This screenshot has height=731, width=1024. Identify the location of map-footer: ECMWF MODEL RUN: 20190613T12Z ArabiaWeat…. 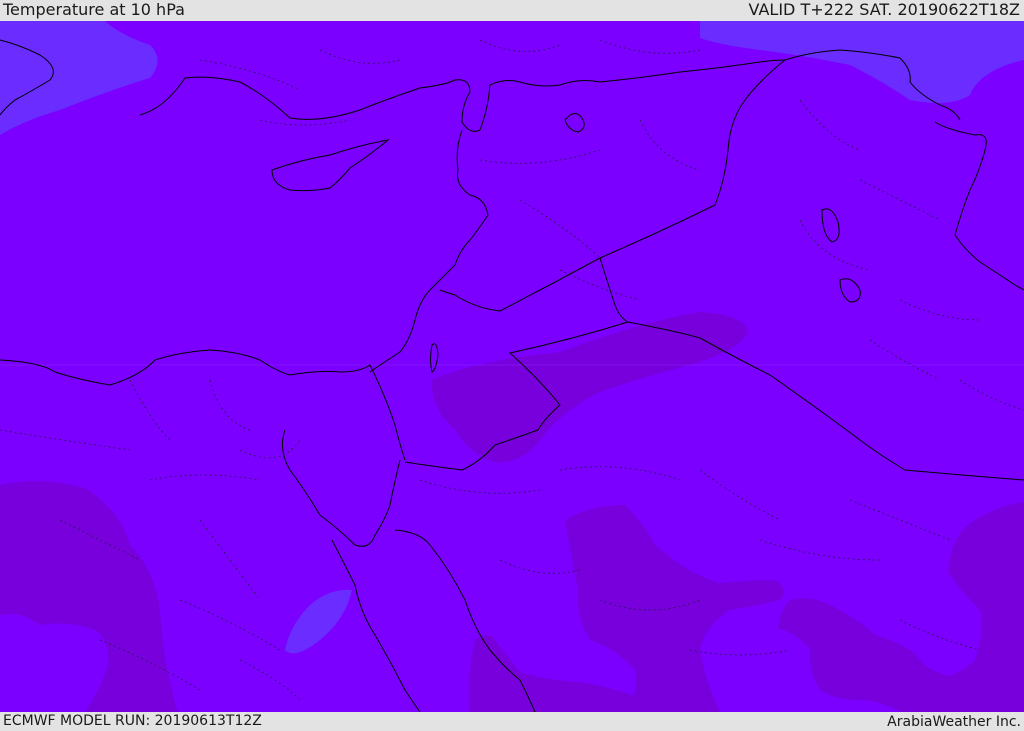
(512, 721).